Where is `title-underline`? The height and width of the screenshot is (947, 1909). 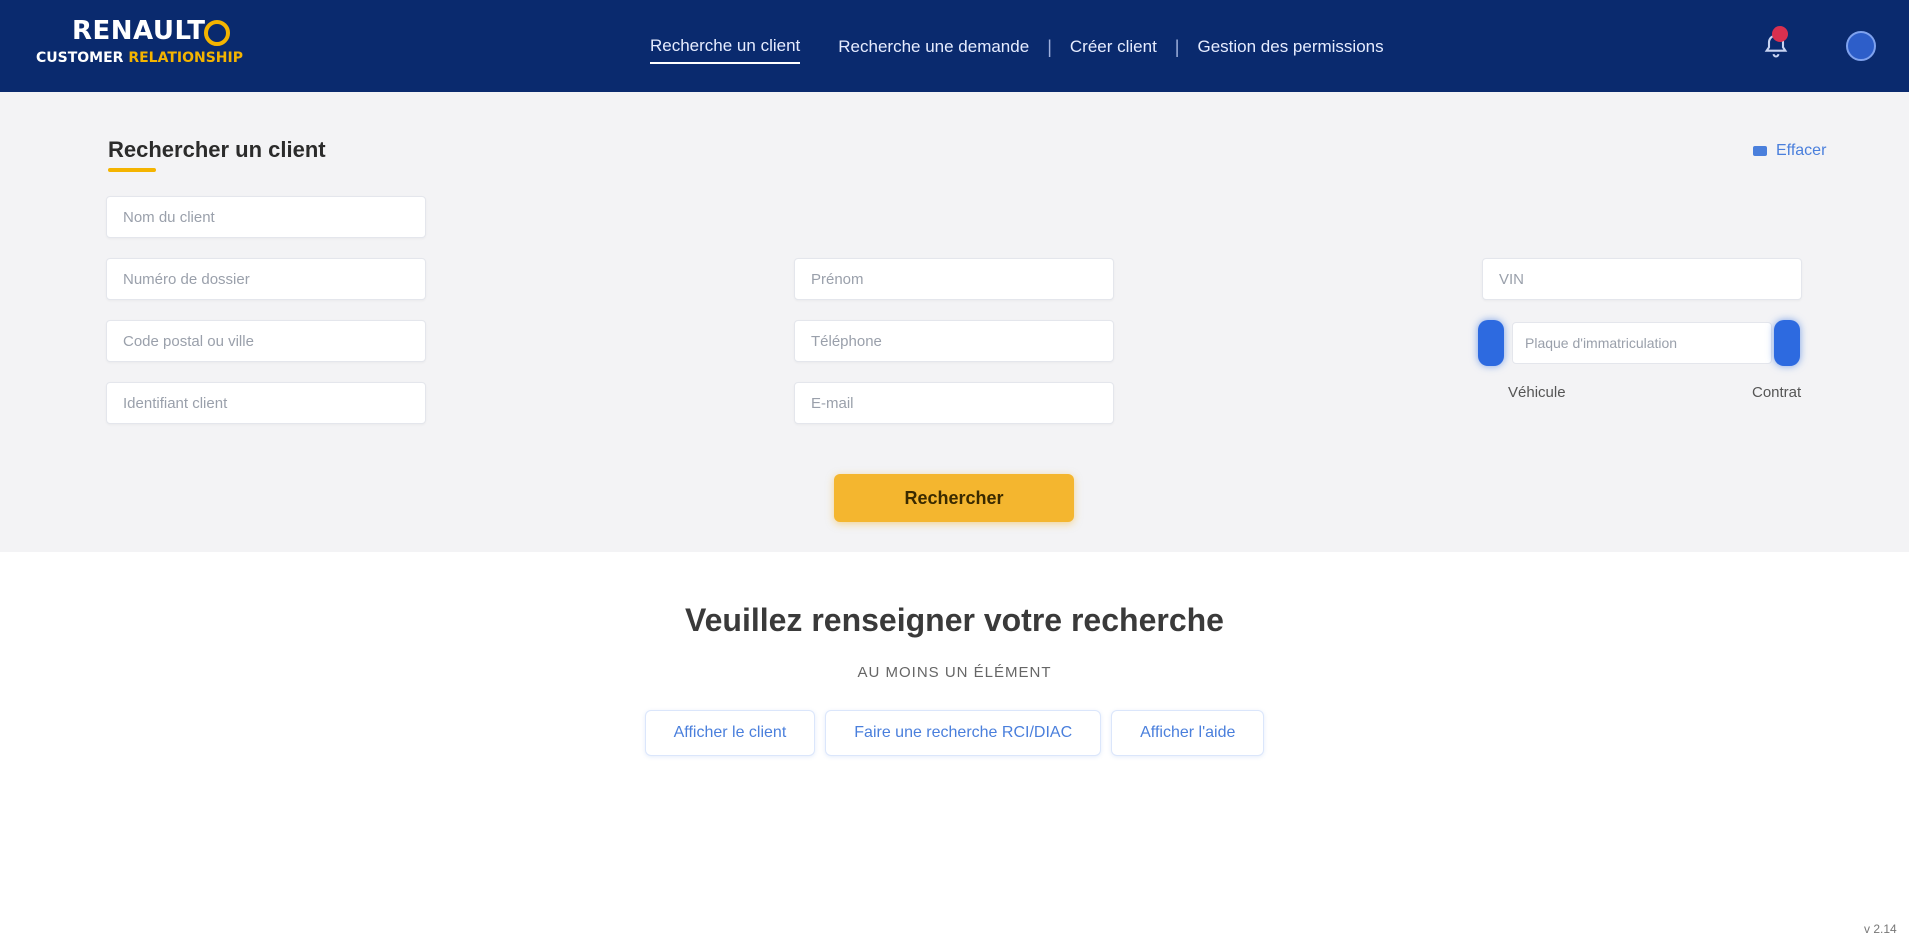
title-underline is located at coordinates (132, 170).